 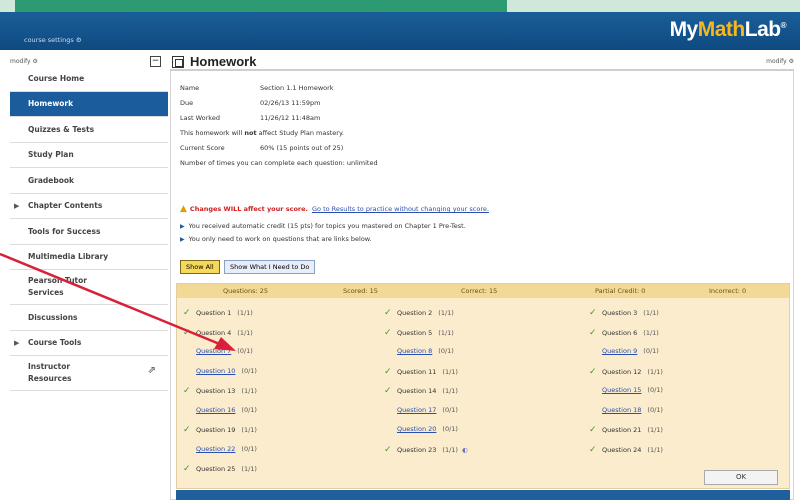 What do you see at coordinates (215, 371) in the screenshot?
I see `question-name: Question 10` at bounding box center [215, 371].